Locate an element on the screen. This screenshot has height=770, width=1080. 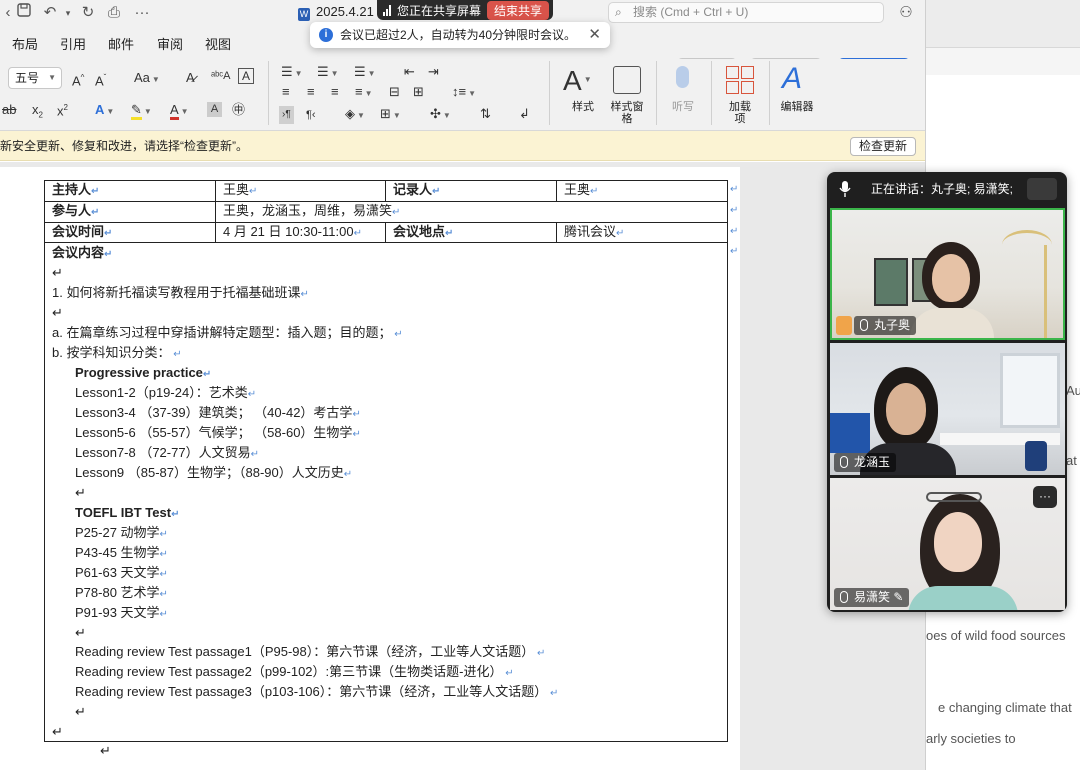
styles-icon: A ▼ is located at coordinates (577, 80).